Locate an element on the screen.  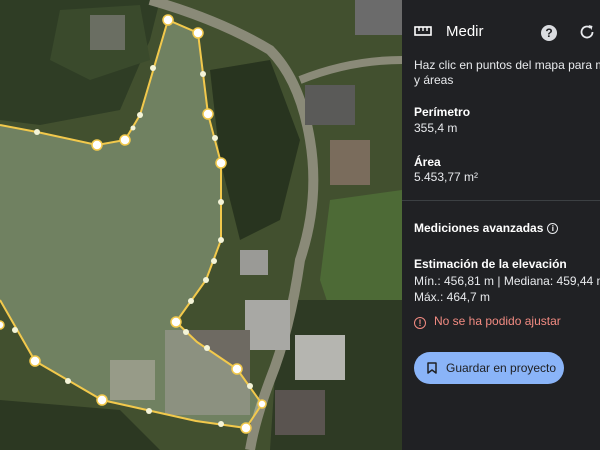
perimeter-value: 355,4 m is located at coordinates (436, 128).